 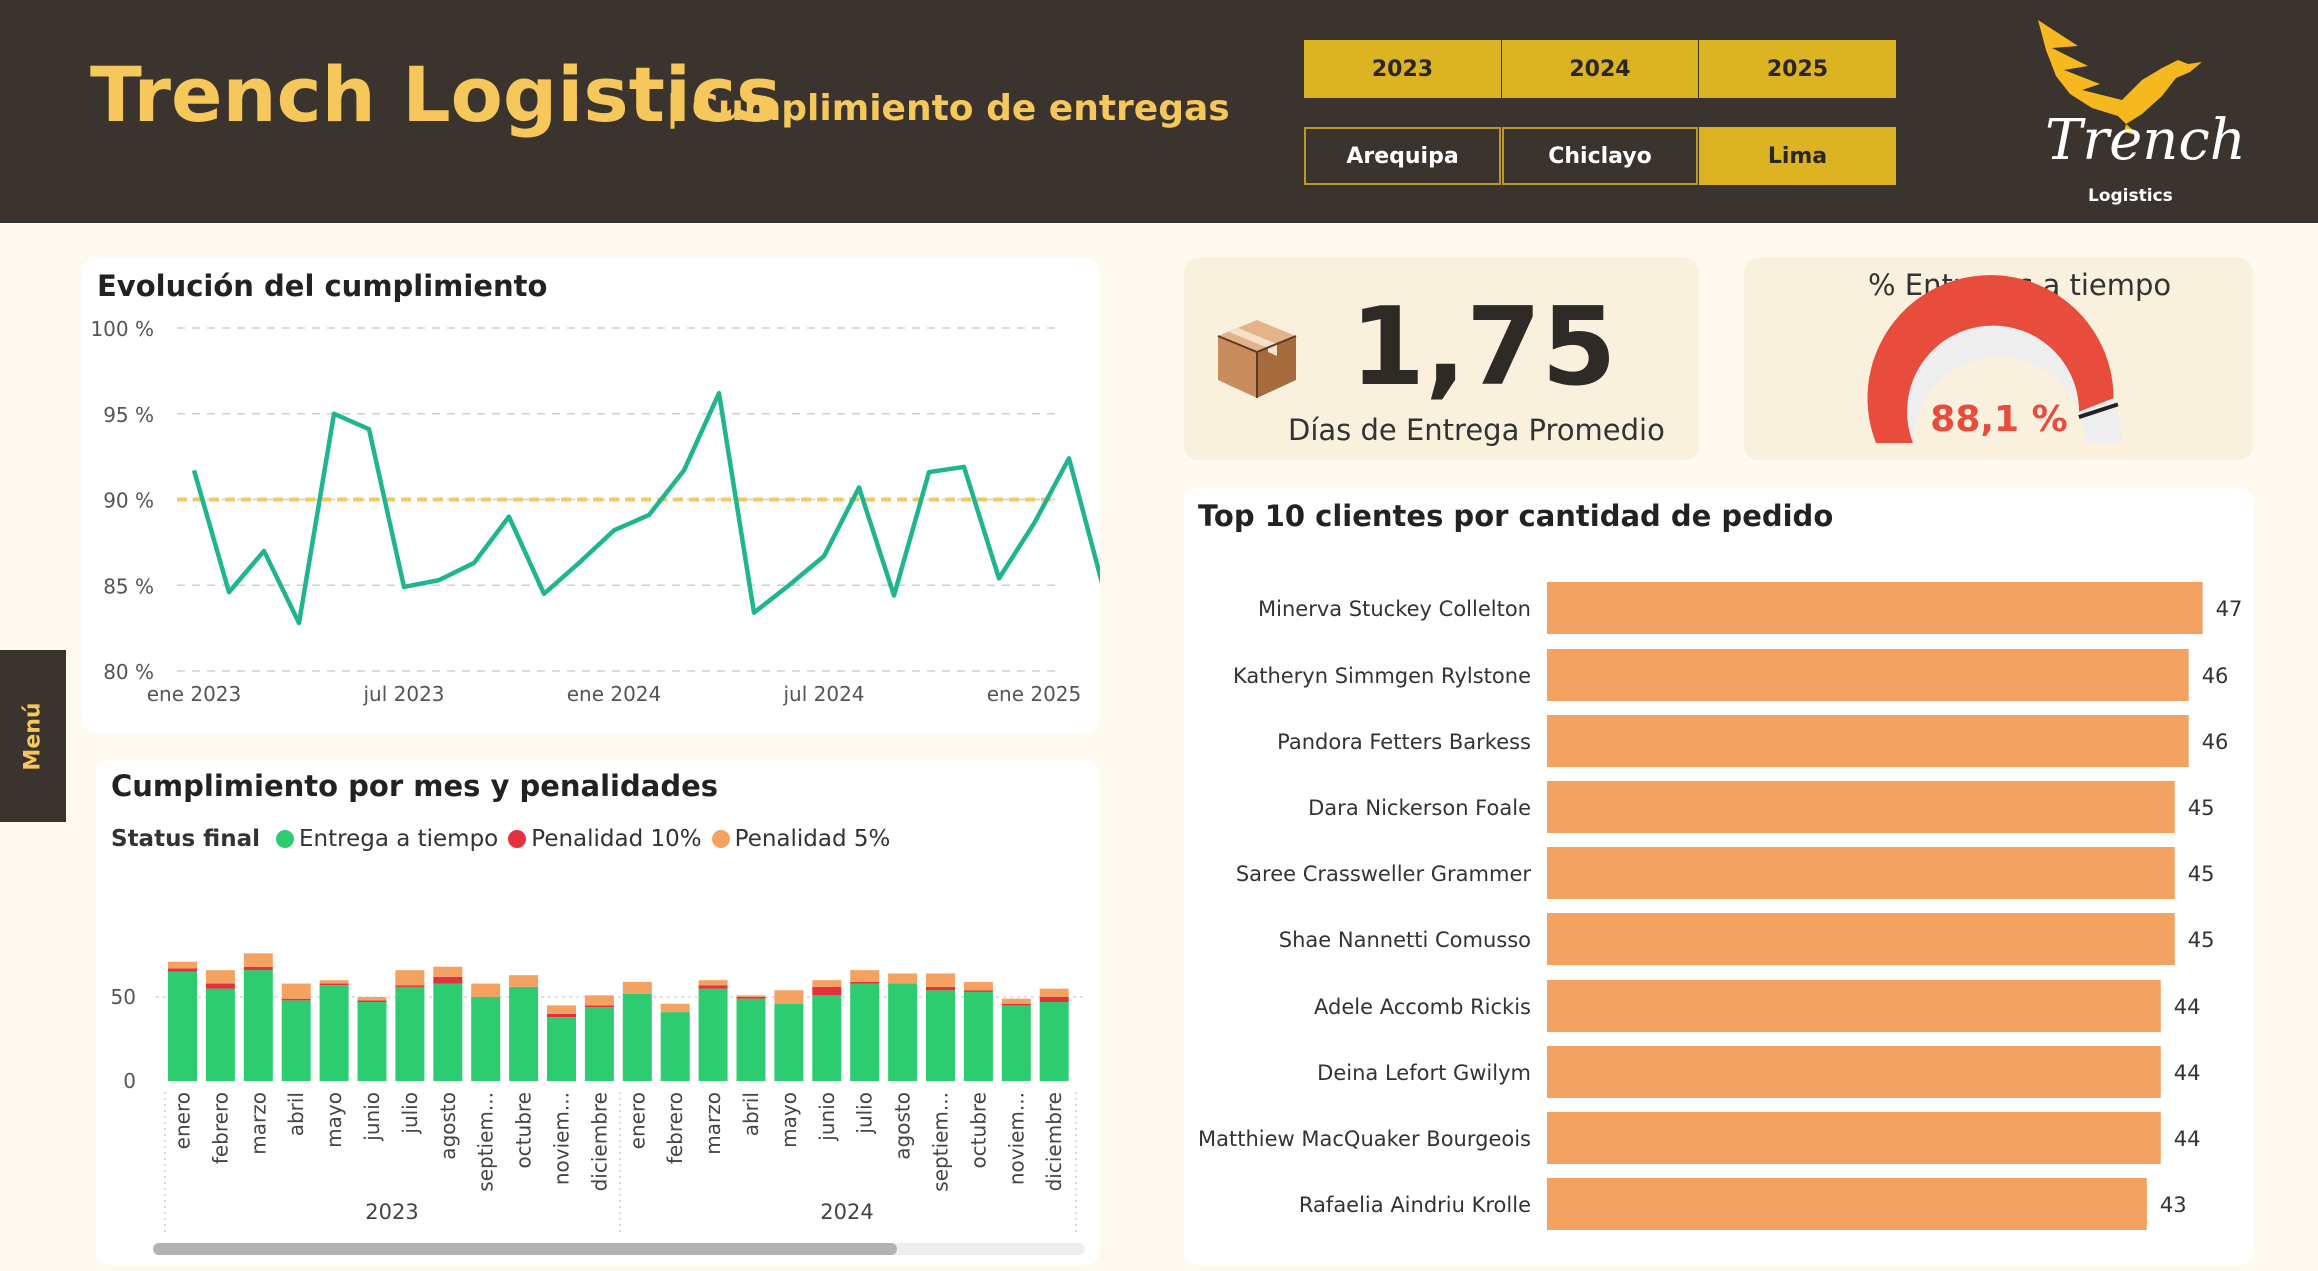 What do you see at coordinates (1382, 676) in the screenshot?
I see `top10-client-name: Katheryn Simmgen Rylstone` at bounding box center [1382, 676].